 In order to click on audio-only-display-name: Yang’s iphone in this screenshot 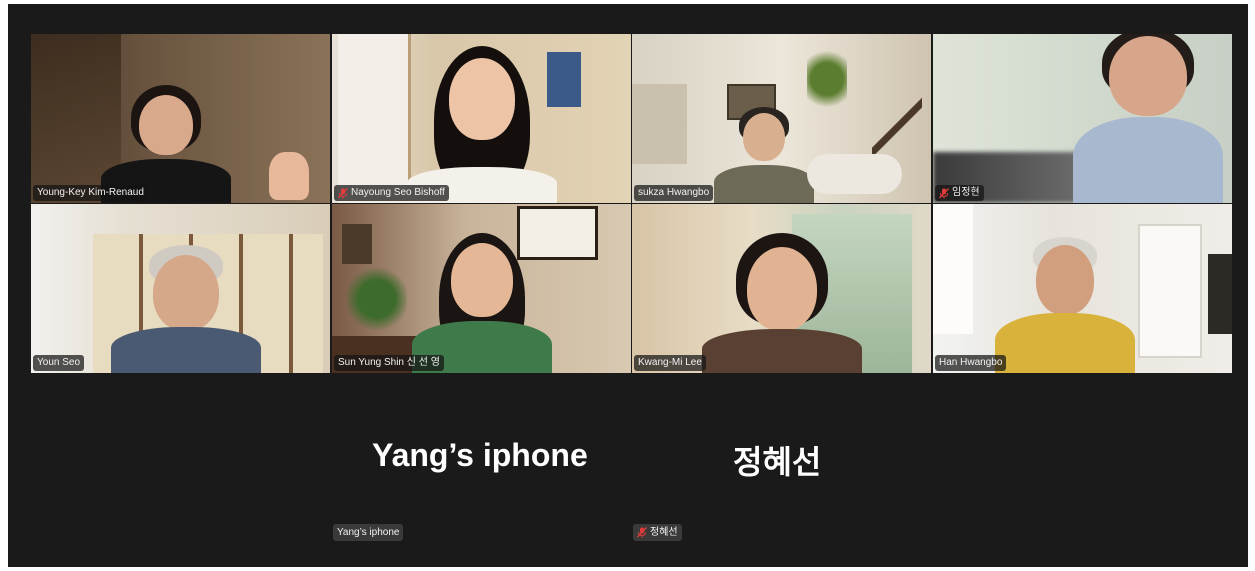, I will do `click(480, 455)`.